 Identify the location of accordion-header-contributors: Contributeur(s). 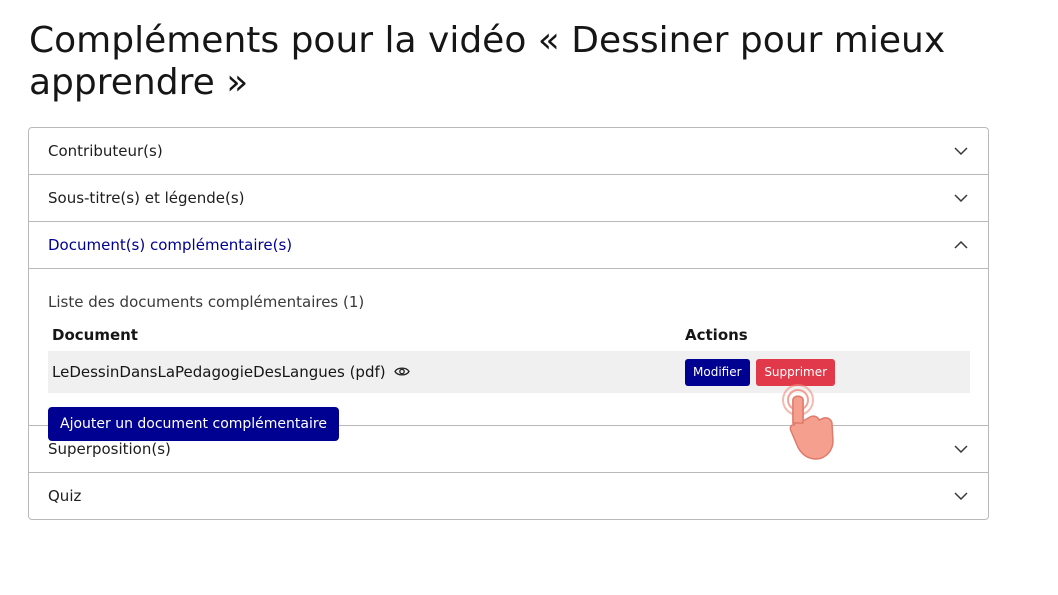
(508, 151).